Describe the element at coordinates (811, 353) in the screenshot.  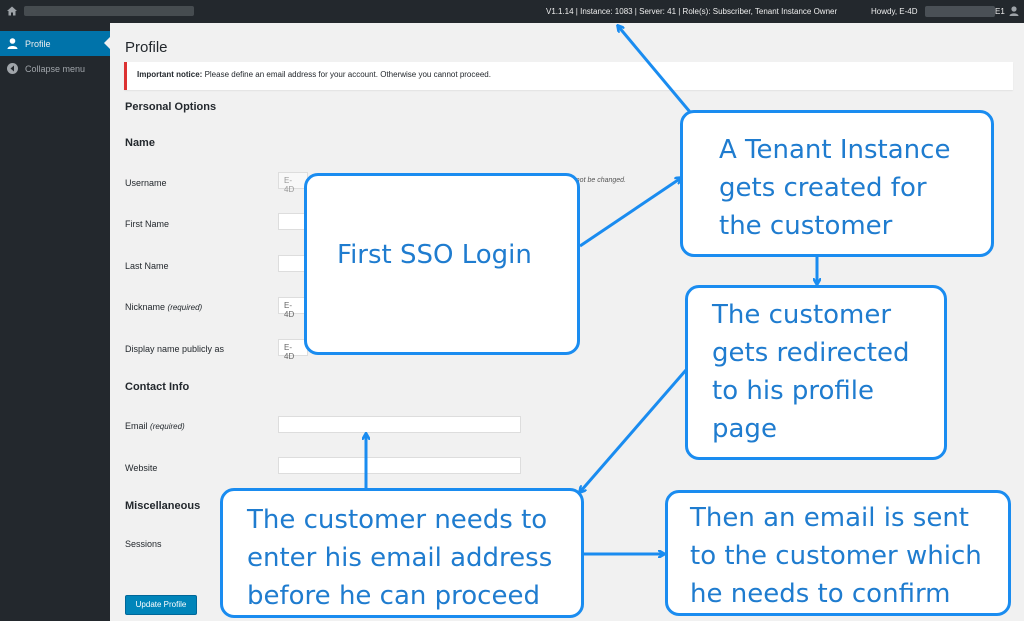
I see `callout-line: gets redirected` at that location.